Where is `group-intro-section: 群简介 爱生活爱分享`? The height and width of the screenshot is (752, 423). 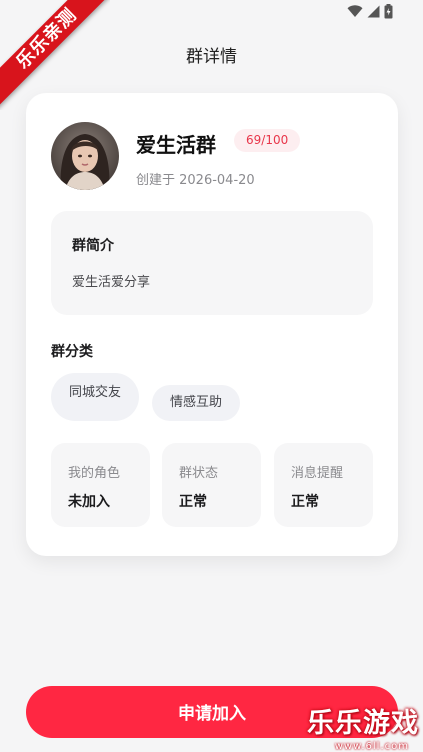 group-intro-section: 群简介 爱生活爱分享 is located at coordinates (212, 263).